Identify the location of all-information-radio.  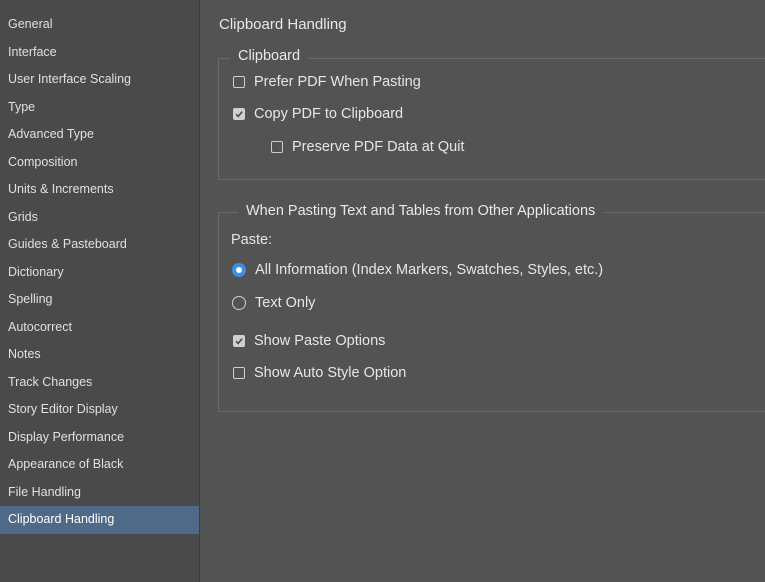
(239, 270).